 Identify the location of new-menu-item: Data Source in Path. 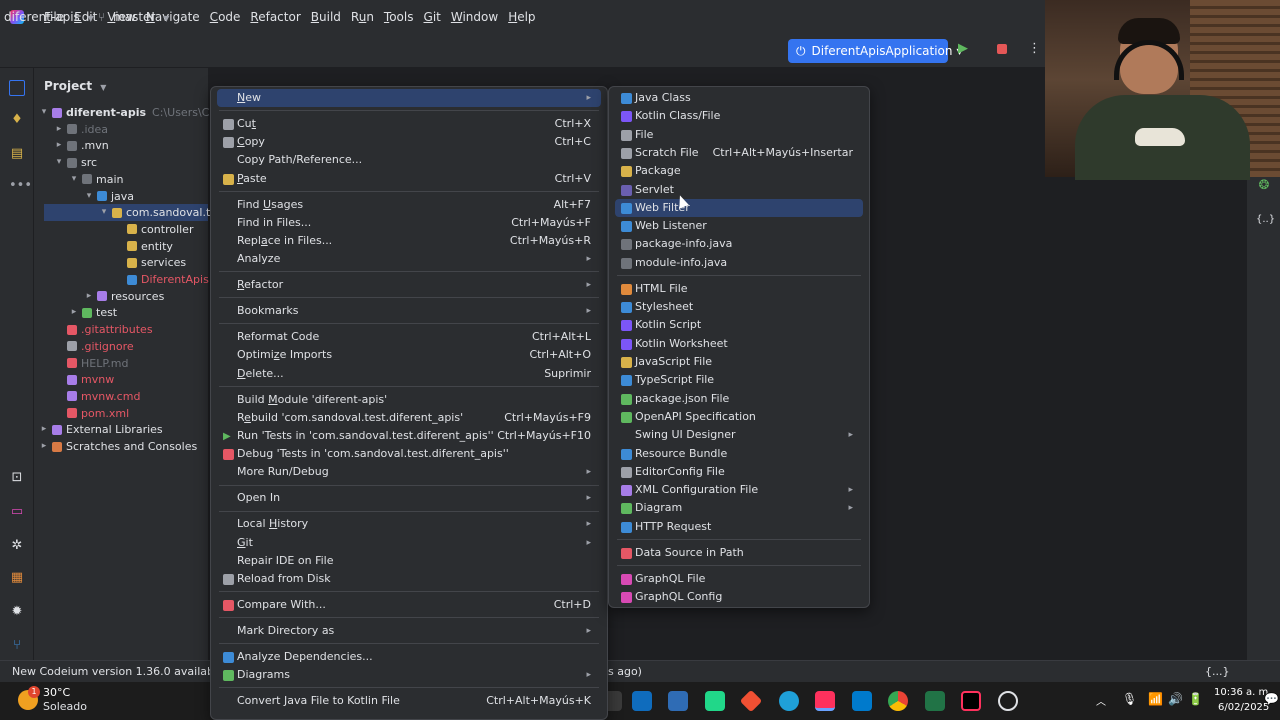
(739, 553).